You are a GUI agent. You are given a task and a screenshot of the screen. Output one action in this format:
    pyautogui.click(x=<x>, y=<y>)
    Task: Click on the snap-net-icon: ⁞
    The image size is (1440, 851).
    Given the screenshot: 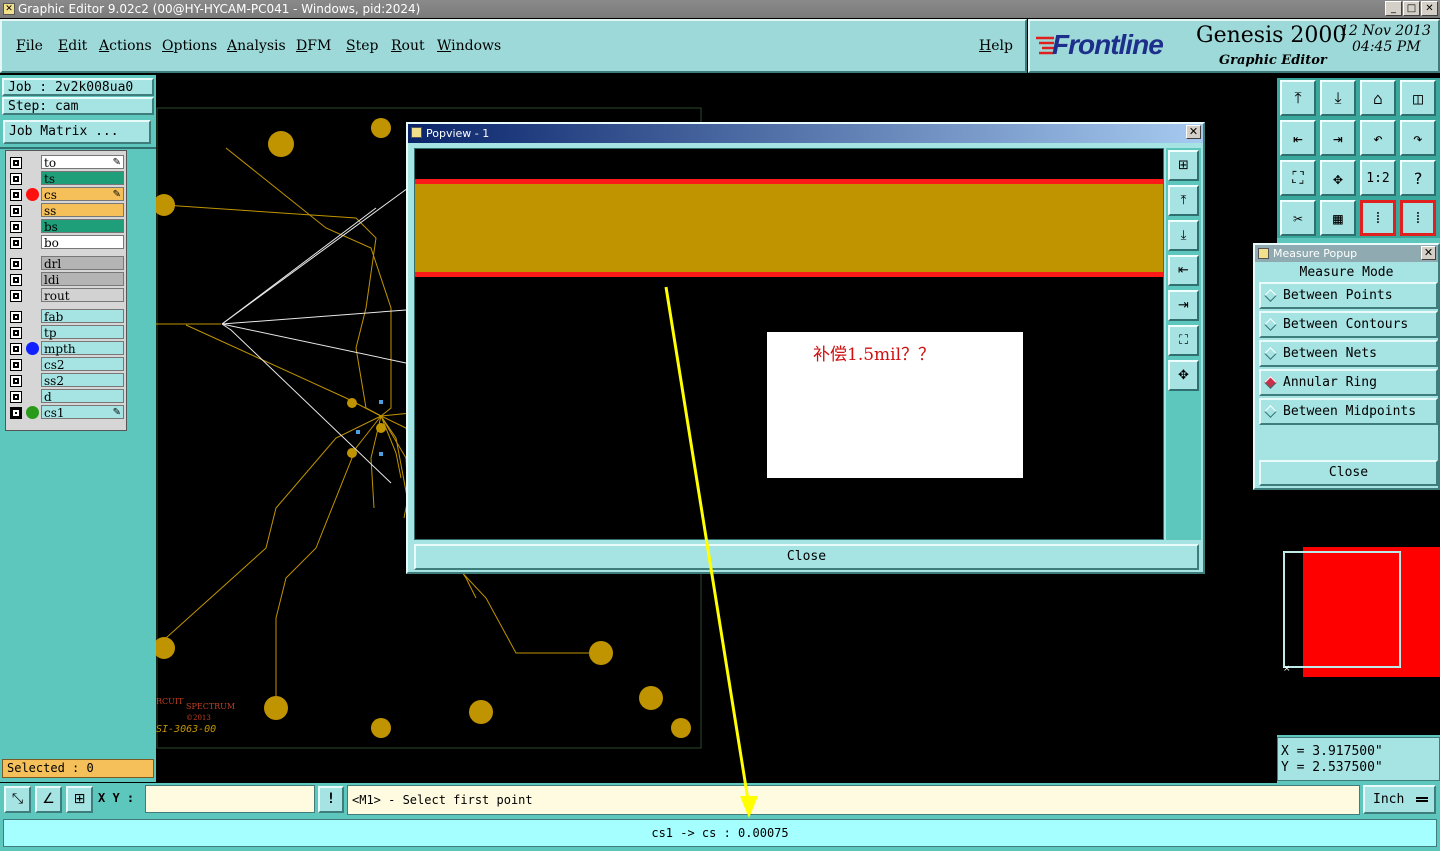 What is the action you would take?
    pyautogui.click(x=1418, y=218)
    